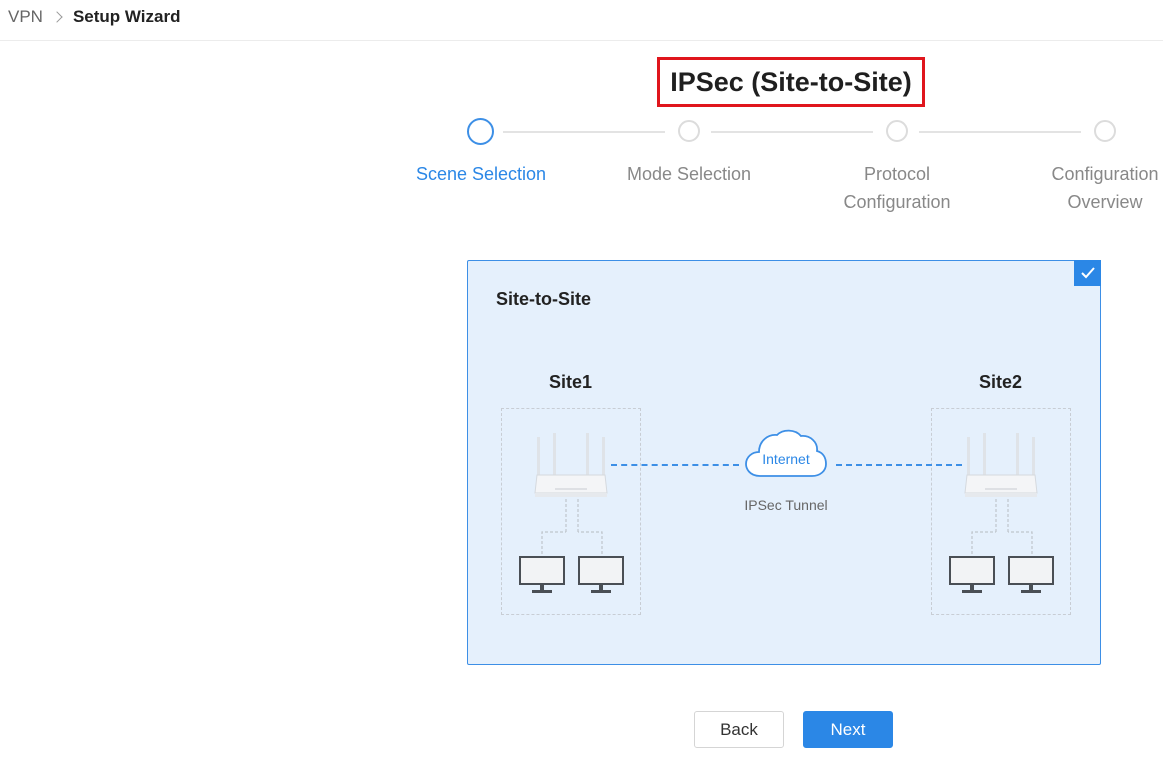 The image size is (1163, 761). Describe the element at coordinates (675, 465) in the screenshot. I see `tunnel-line-left` at that location.